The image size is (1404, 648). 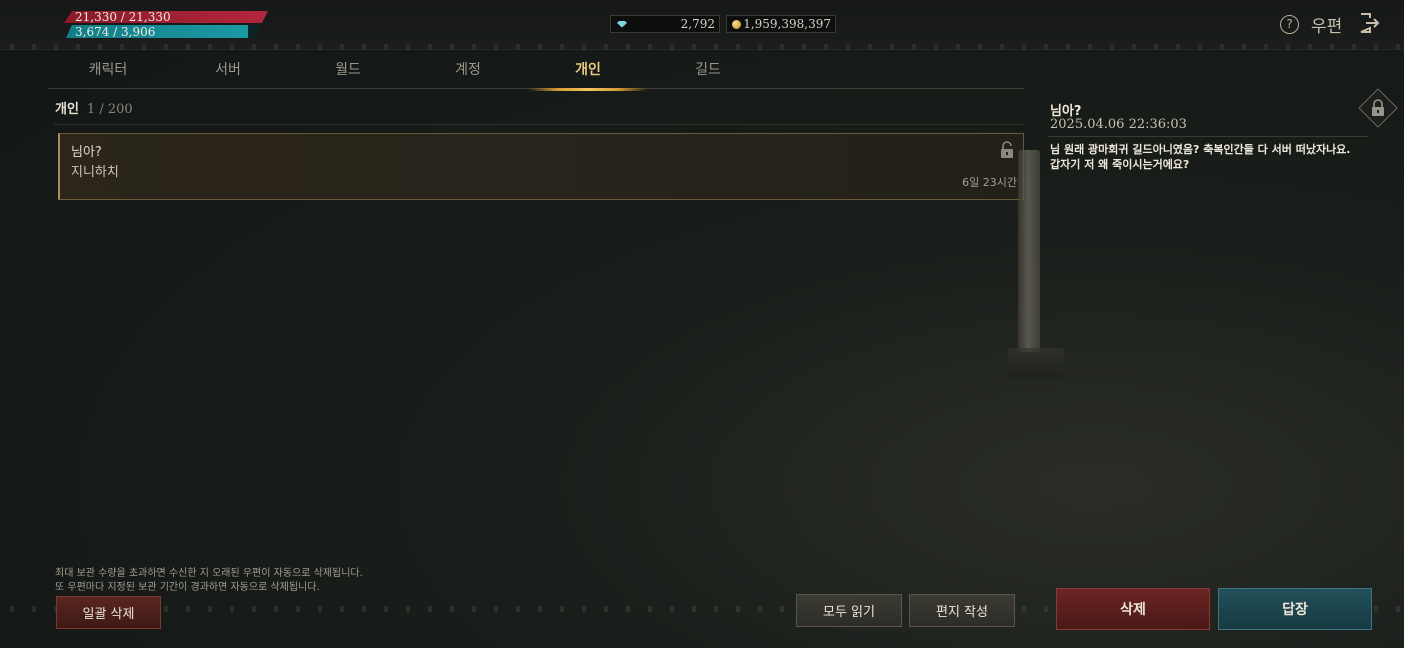 I want to click on mp-text: 3,674 / 3,906, so click(x=115, y=32).